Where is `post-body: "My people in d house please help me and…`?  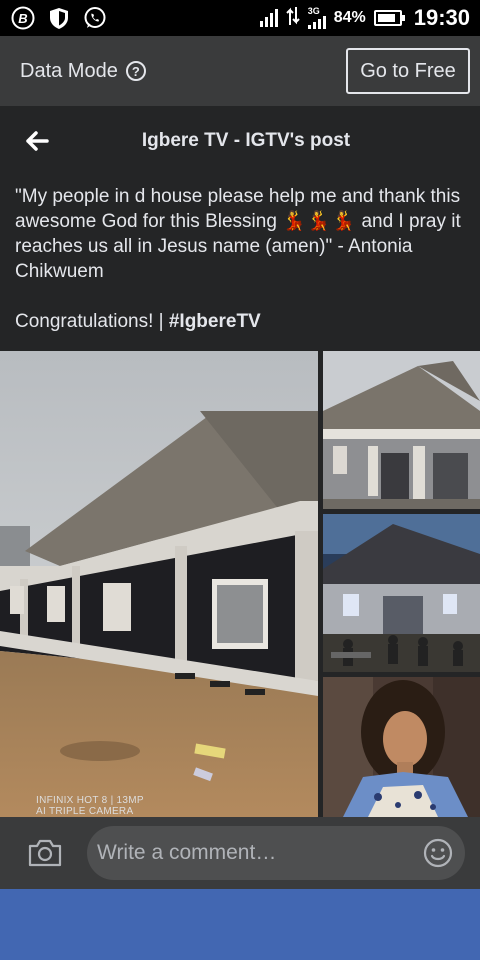
post-body: "My people in d house please help me and… is located at coordinates (242, 259).